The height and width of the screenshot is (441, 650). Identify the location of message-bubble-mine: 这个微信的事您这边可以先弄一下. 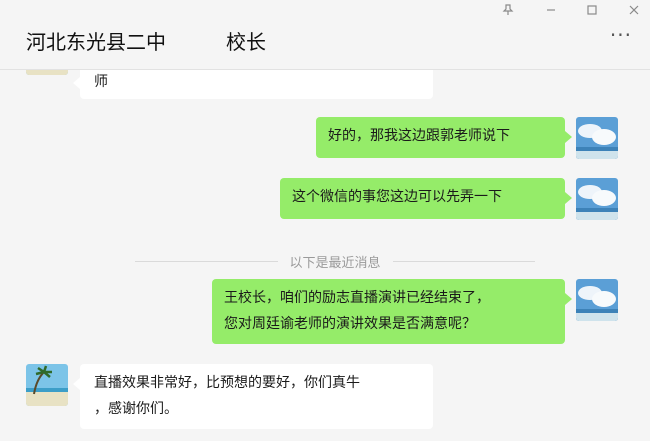
(426, 198).